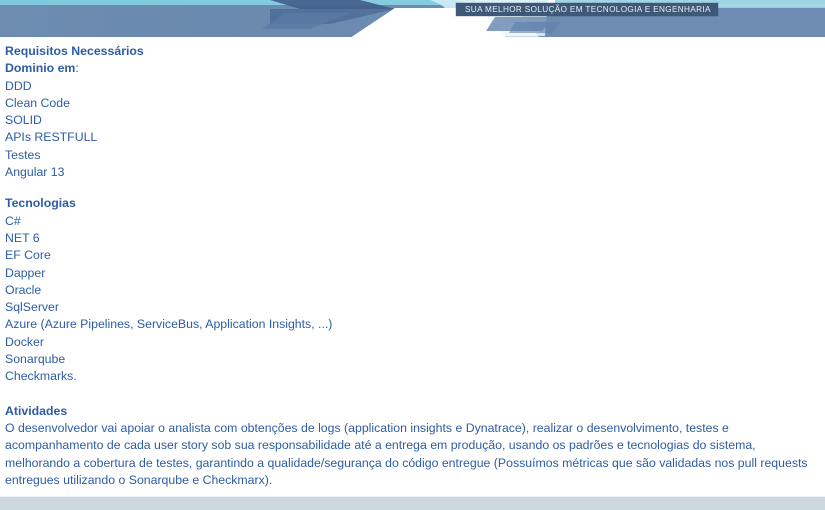 The height and width of the screenshot is (510, 825). Describe the element at coordinates (32, 307) in the screenshot. I see `list-item: SqlServer` at that location.